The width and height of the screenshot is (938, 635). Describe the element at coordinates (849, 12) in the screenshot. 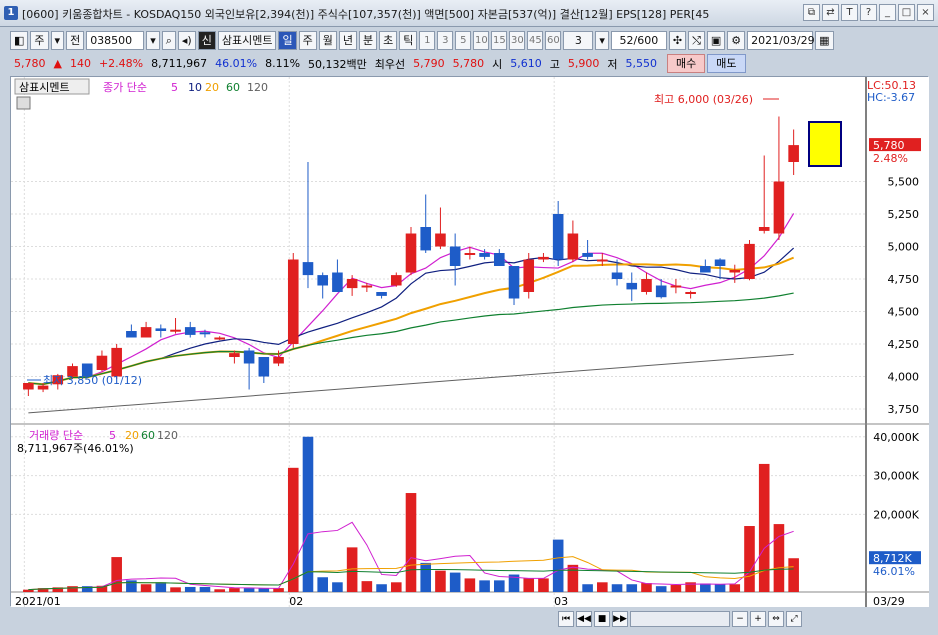

I see `pin-icon: T` at that location.